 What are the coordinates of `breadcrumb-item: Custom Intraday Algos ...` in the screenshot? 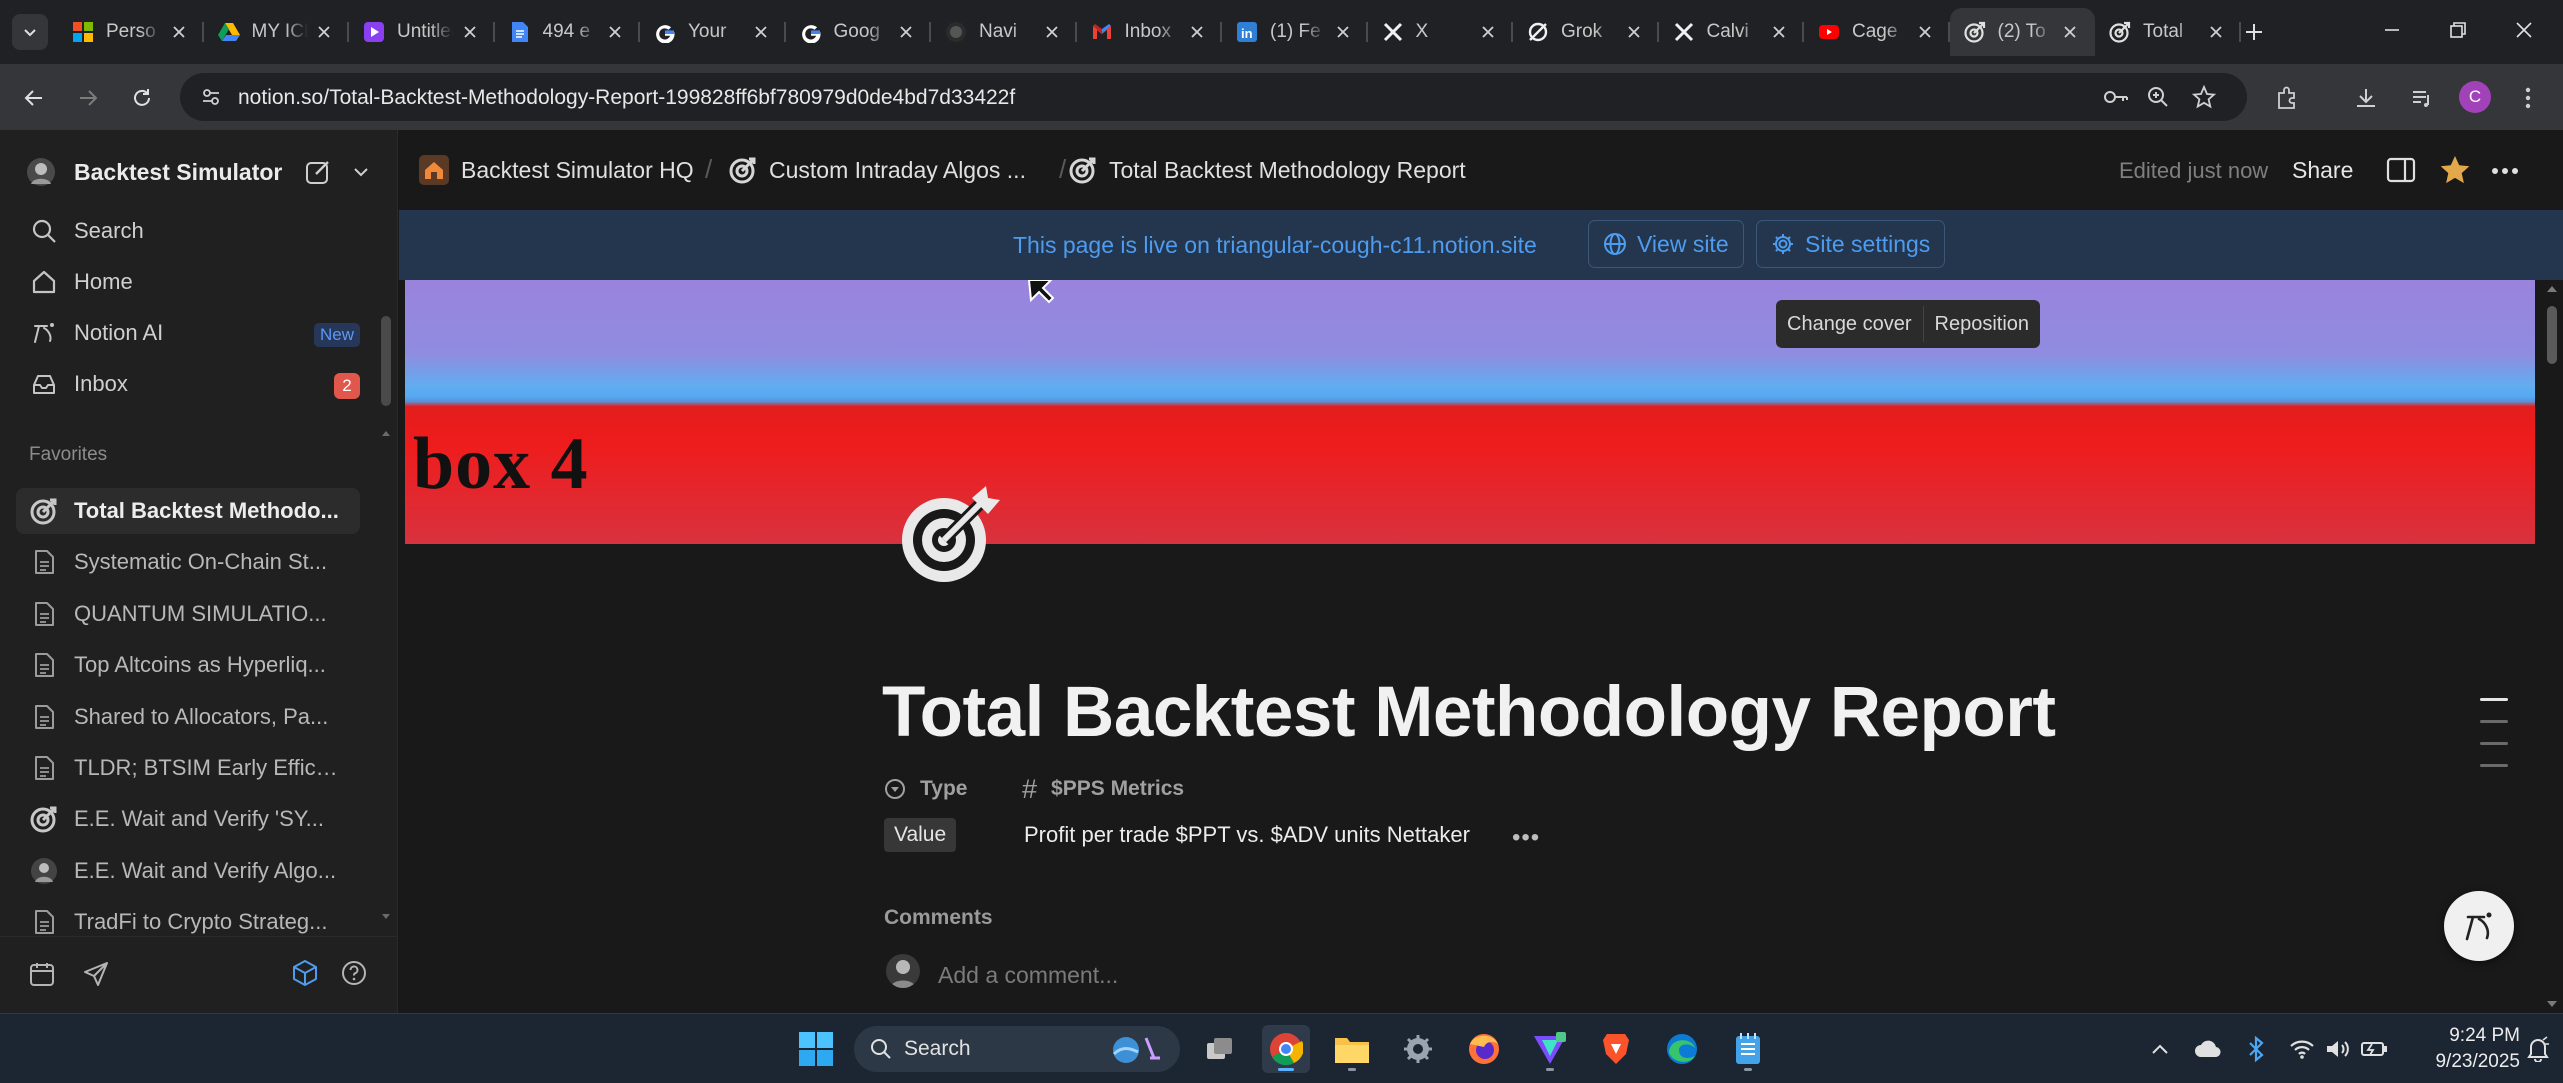 It's located at (877, 170).